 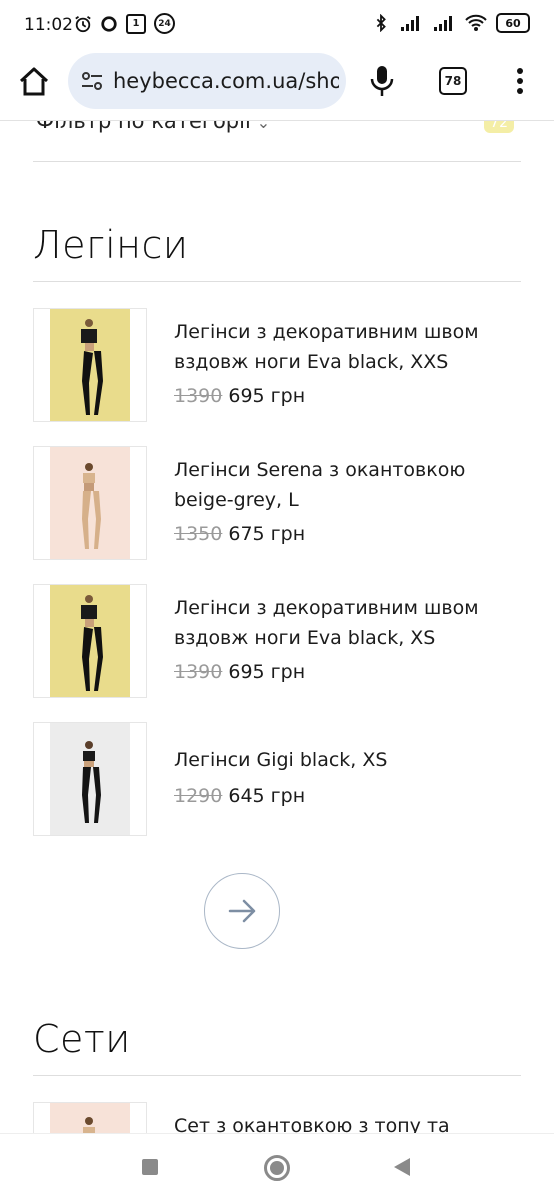 I want to click on product-price: 1290 645 грн, so click(x=239, y=796).